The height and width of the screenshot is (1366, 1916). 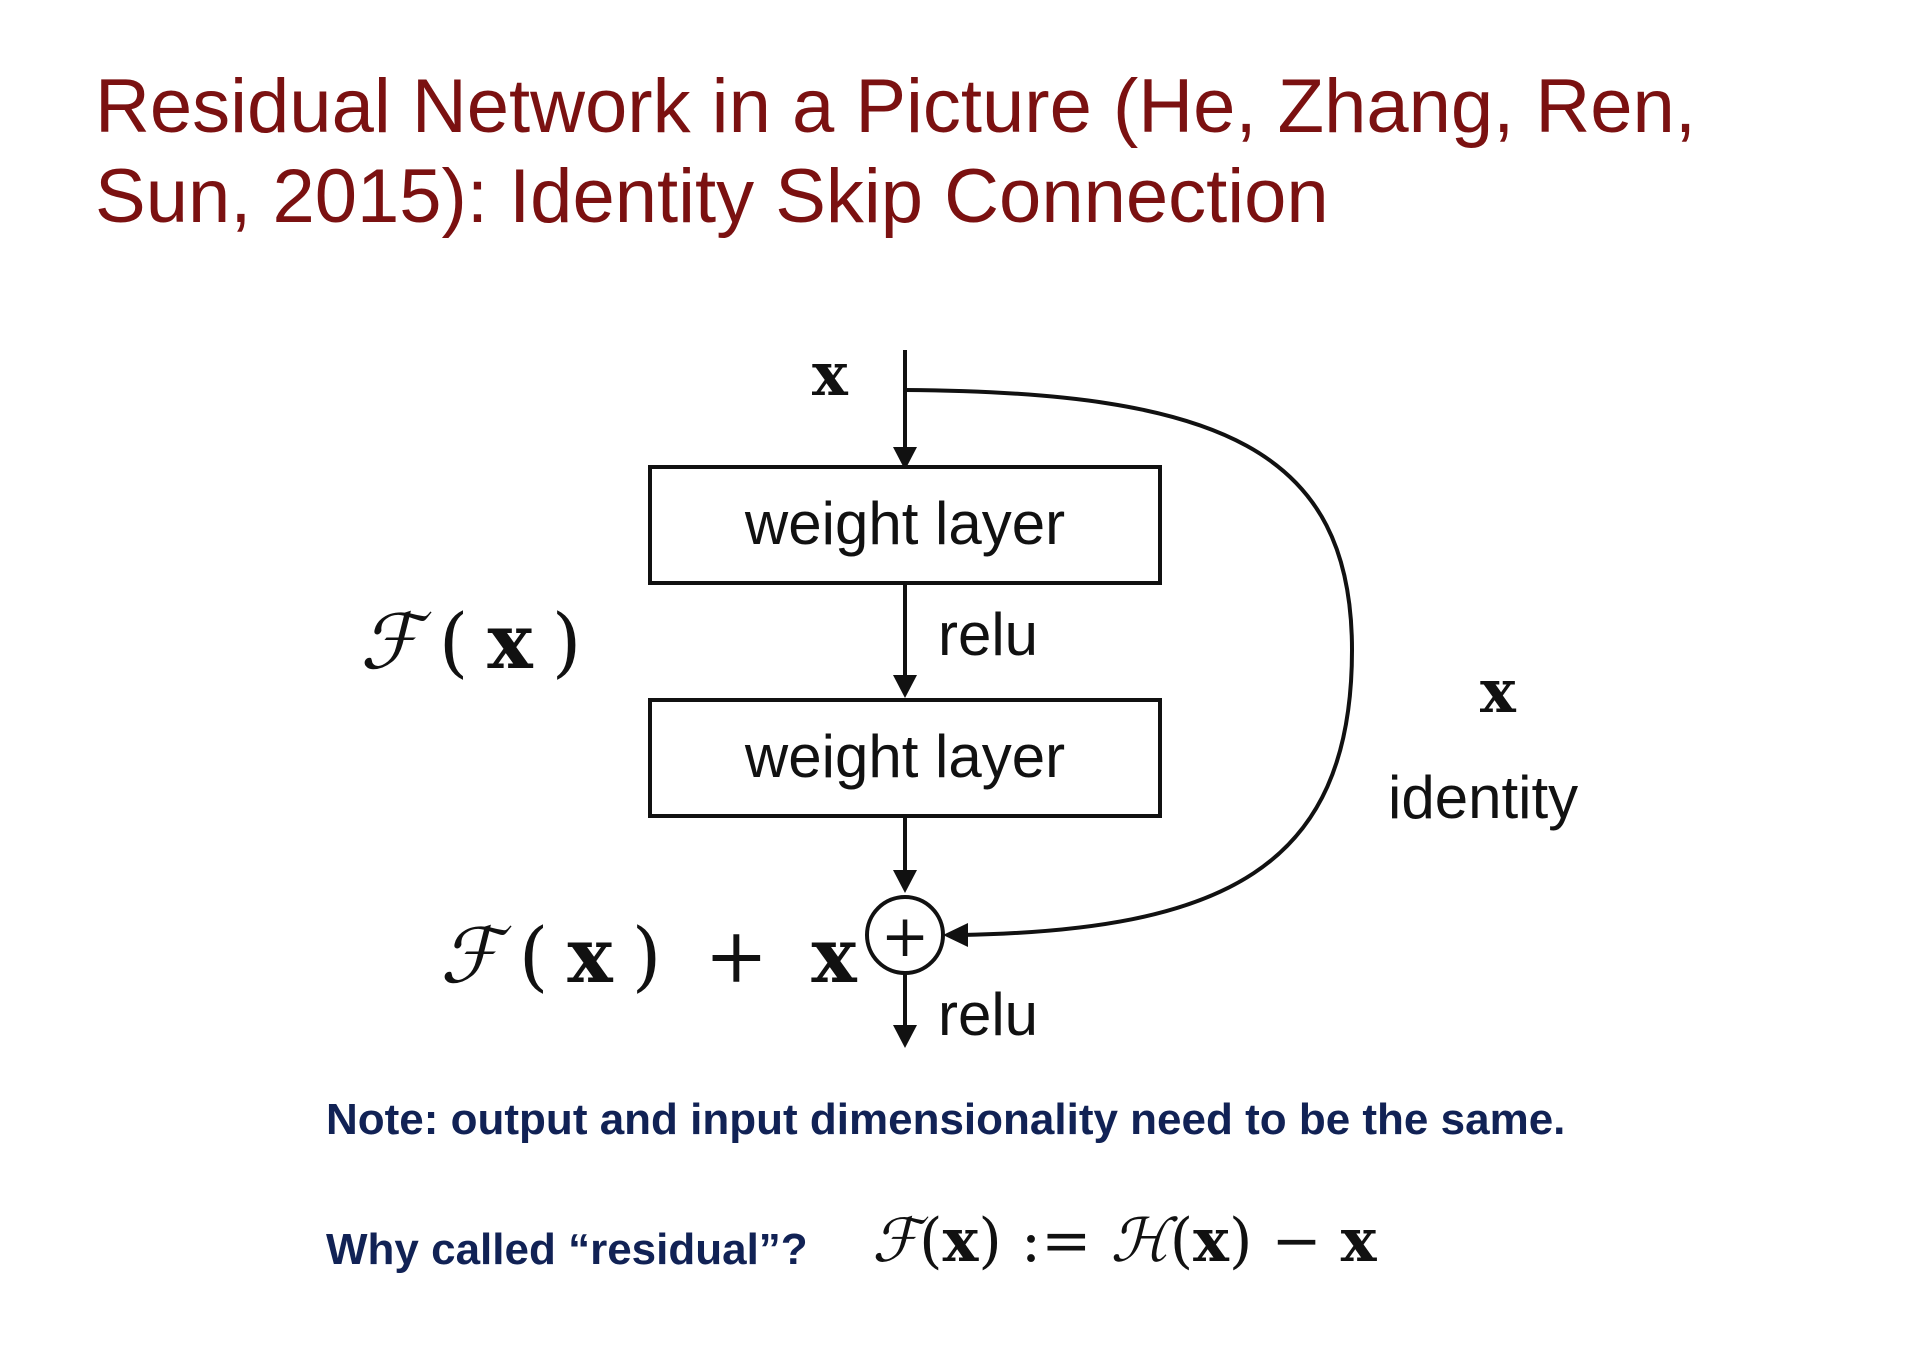 I want to click on shortcut-x-label: x, so click(x=1498, y=692).